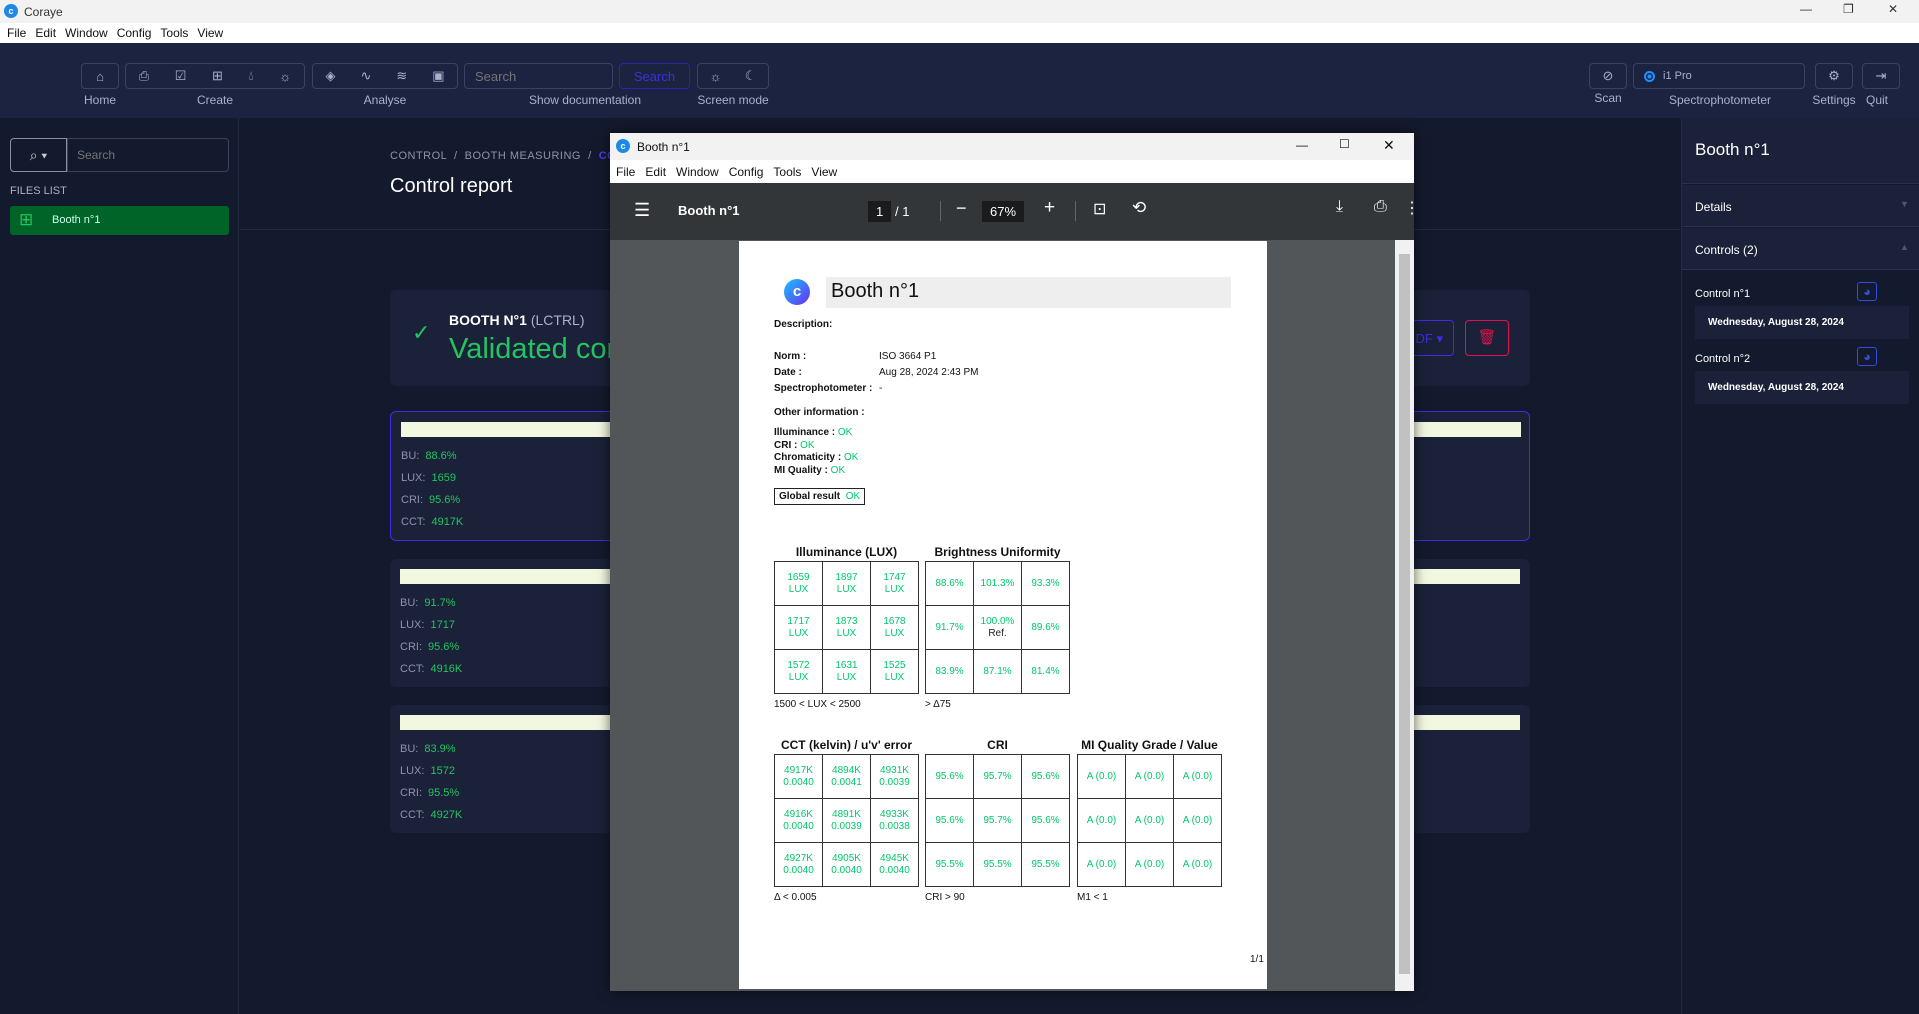 The image size is (1919, 1014). What do you see at coordinates (1876, 100) in the screenshot?
I see `quit-label: Quit` at bounding box center [1876, 100].